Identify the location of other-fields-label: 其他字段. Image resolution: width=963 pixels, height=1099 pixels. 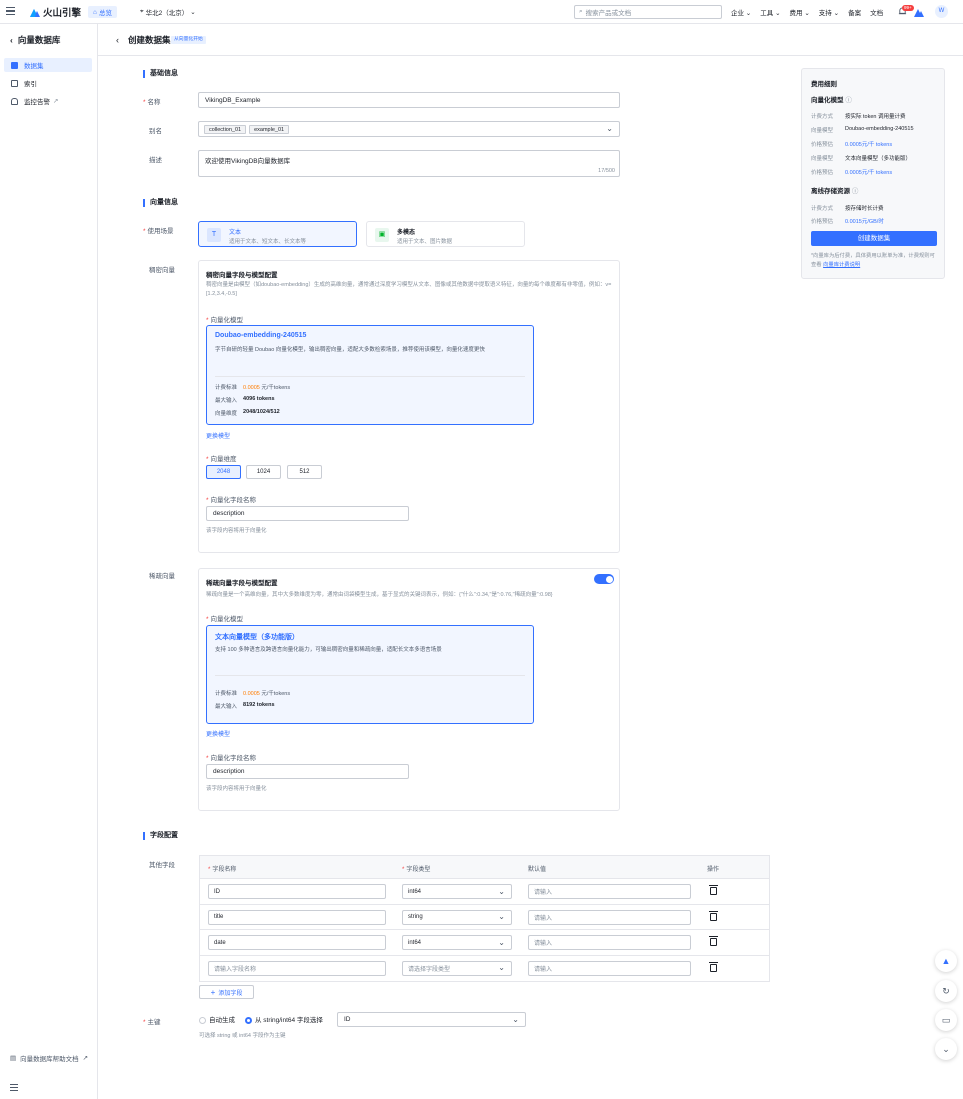
(162, 865).